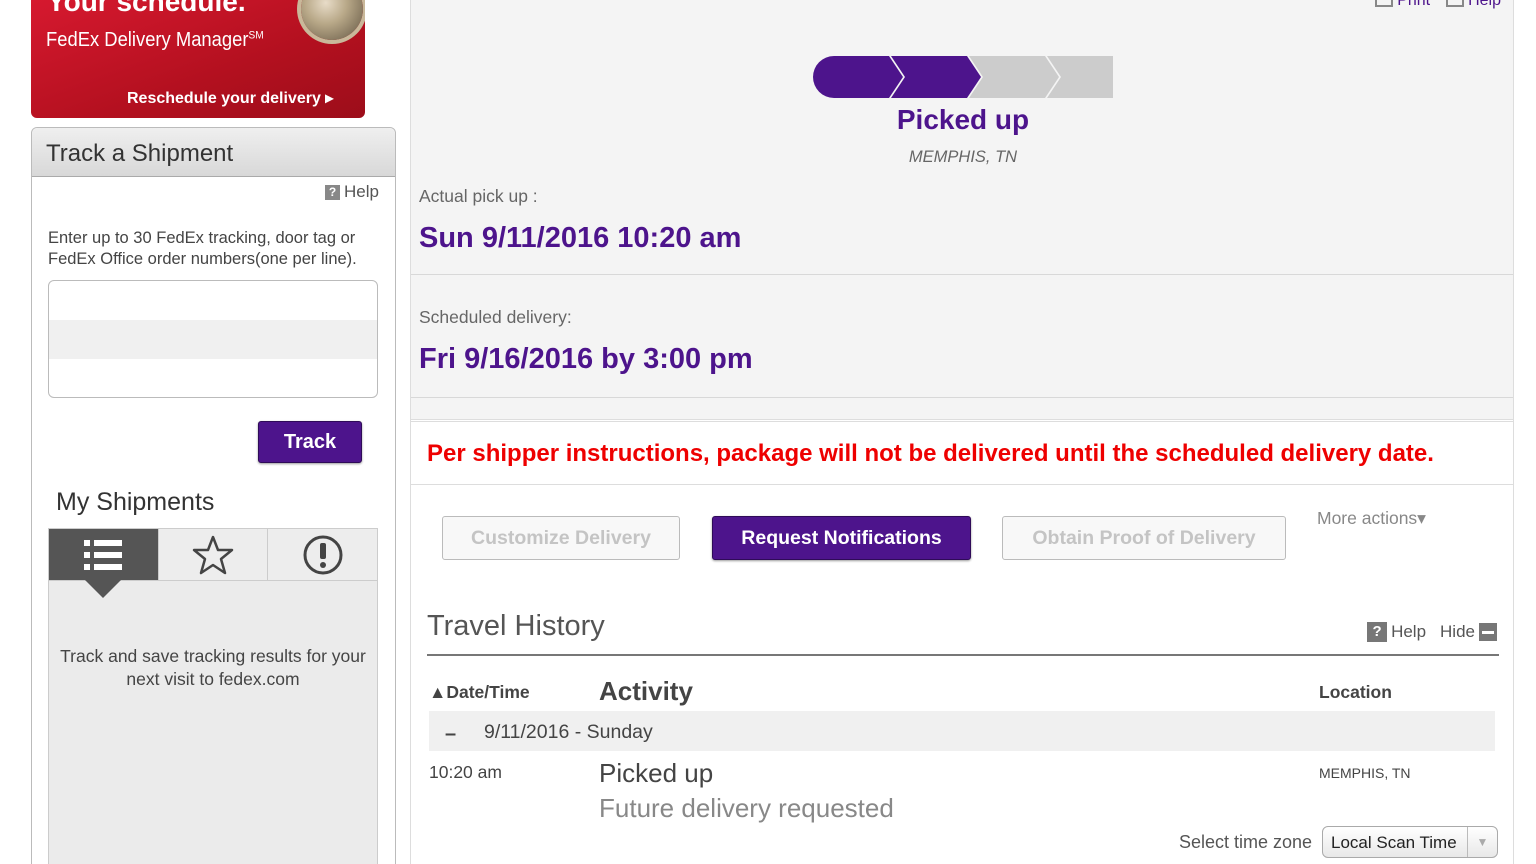  Describe the element at coordinates (1355, 692) in the screenshot. I see `column-header-location: Location` at that location.